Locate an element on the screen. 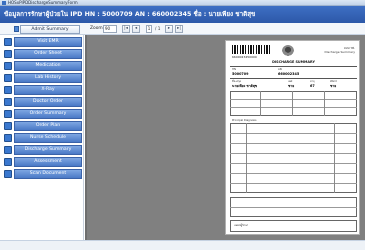 The height and width of the screenshot is (250, 365). admit-summary-tab: Admit Summary is located at coordinates (50, 29).